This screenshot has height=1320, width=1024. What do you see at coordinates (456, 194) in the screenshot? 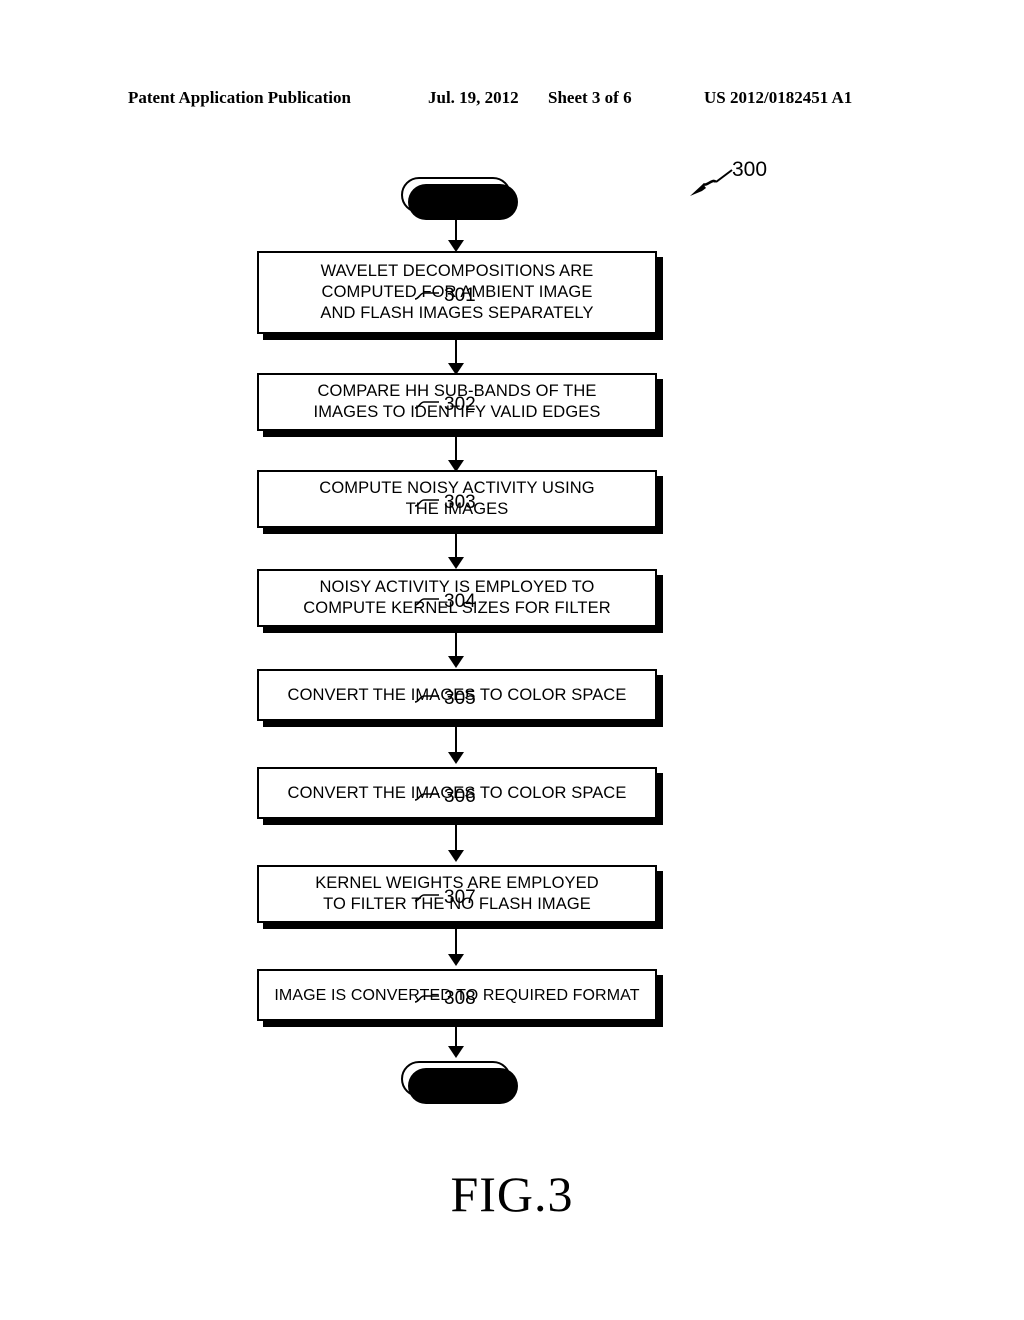
I see `start-node-label: START` at bounding box center [456, 194].